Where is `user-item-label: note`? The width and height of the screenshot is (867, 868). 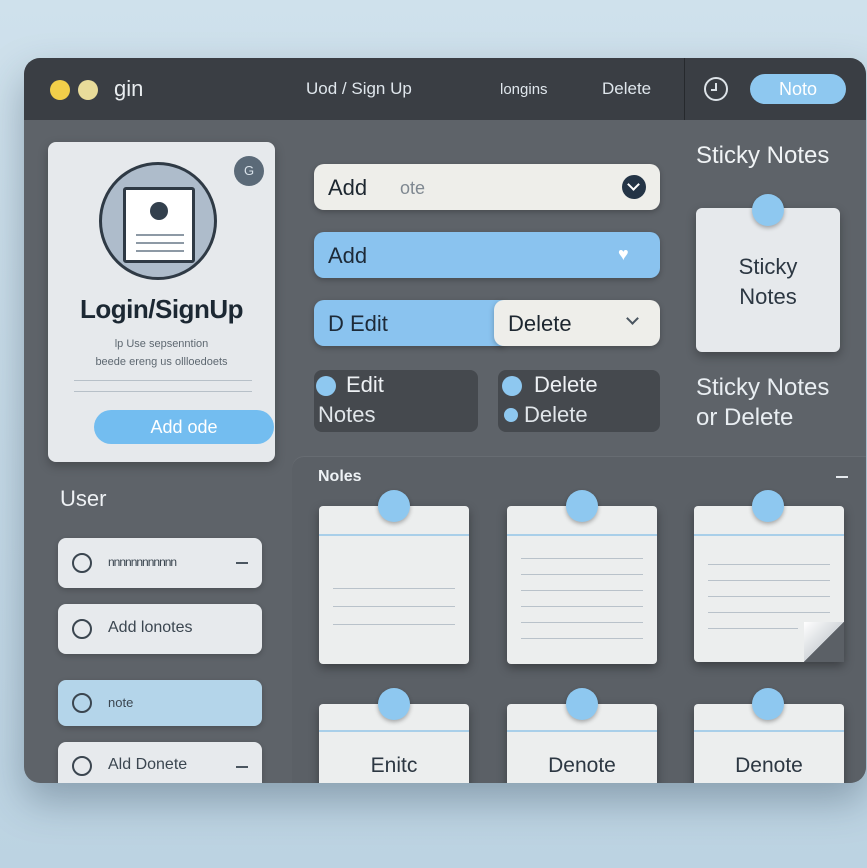 user-item-label: note is located at coordinates (121, 702).